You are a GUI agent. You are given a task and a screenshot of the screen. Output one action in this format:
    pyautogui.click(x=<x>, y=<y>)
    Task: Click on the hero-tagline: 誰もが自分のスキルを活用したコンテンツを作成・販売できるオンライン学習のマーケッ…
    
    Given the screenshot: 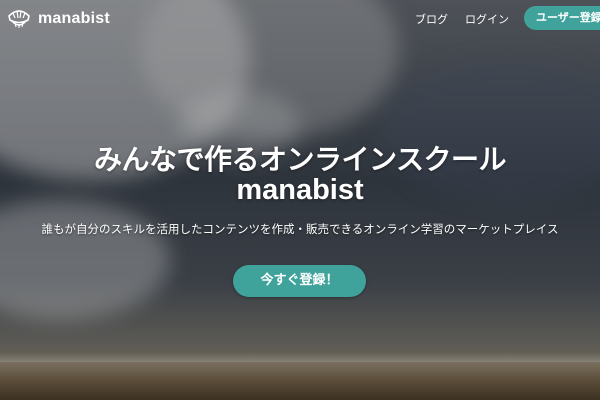 What is the action you would take?
    pyautogui.click(x=300, y=229)
    